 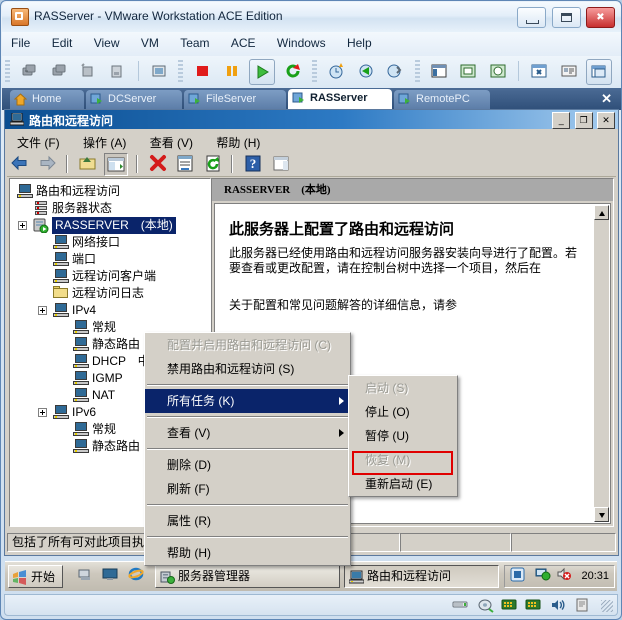 I want to click on mmc-menu-file: 文件 (F), so click(x=38, y=142).